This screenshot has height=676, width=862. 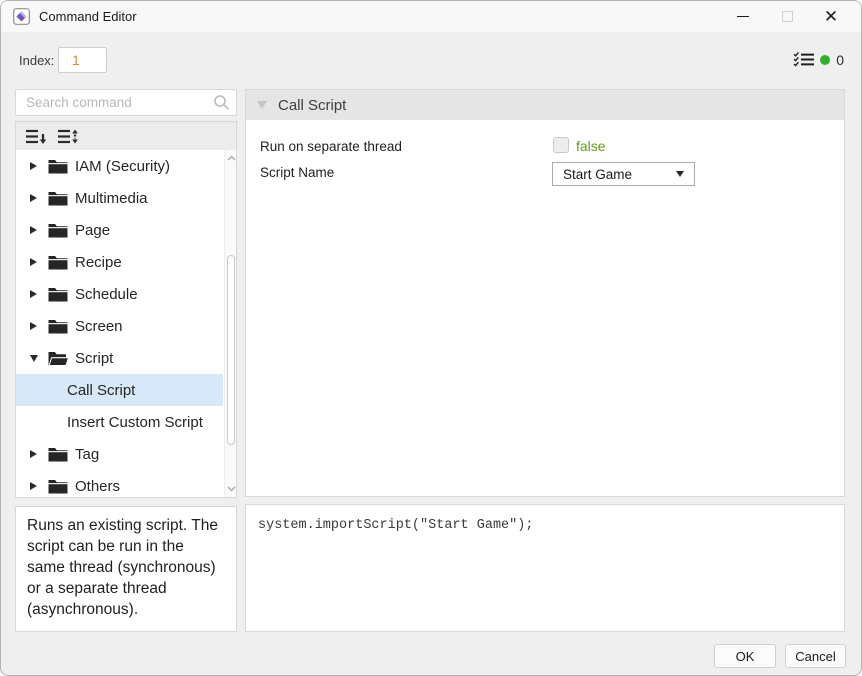 What do you see at coordinates (98, 262) in the screenshot?
I see `tree-label: Recipe` at bounding box center [98, 262].